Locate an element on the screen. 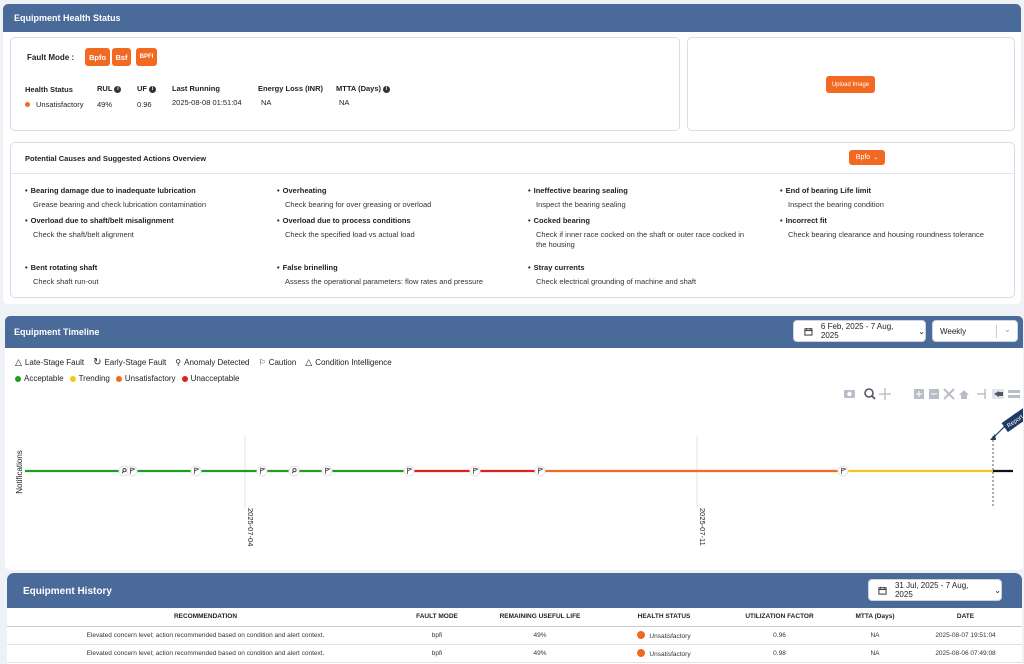  cell-health-status: Unsatisfactory is located at coordinates (664, 635).